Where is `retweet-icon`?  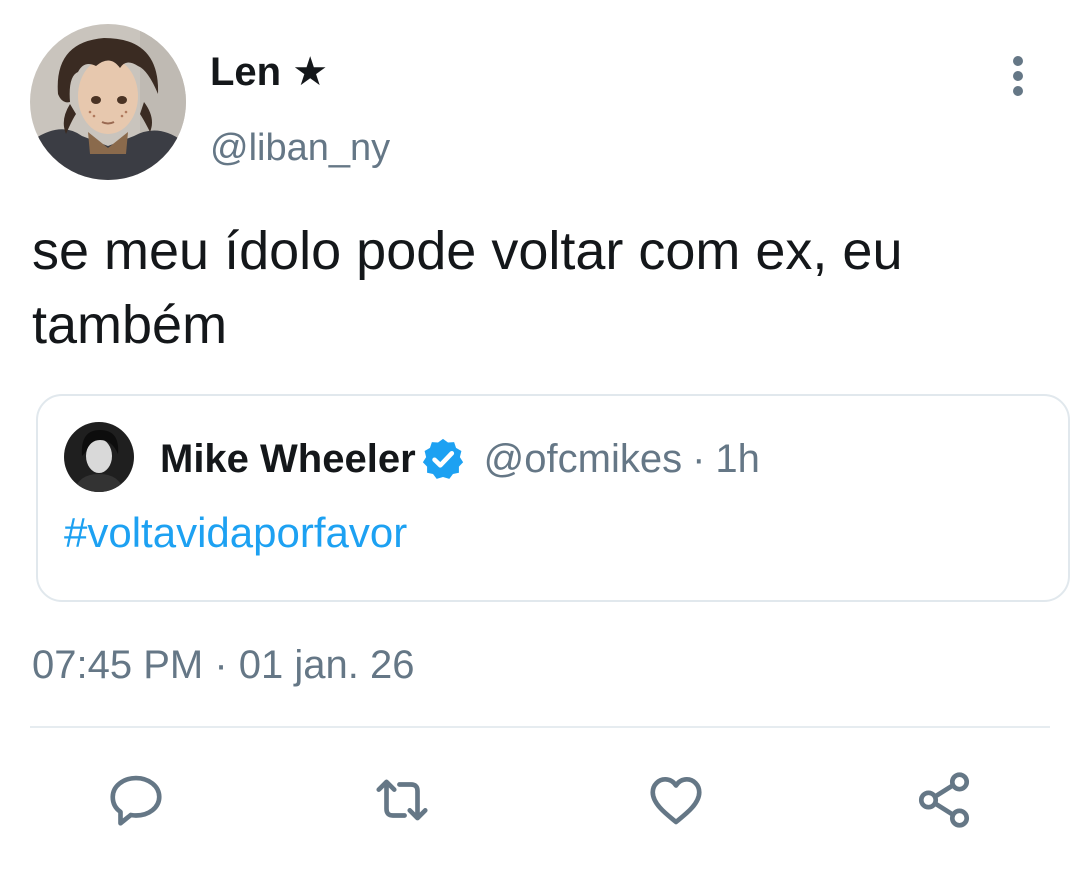
retweet-icon is located at coordinates (402, 800).